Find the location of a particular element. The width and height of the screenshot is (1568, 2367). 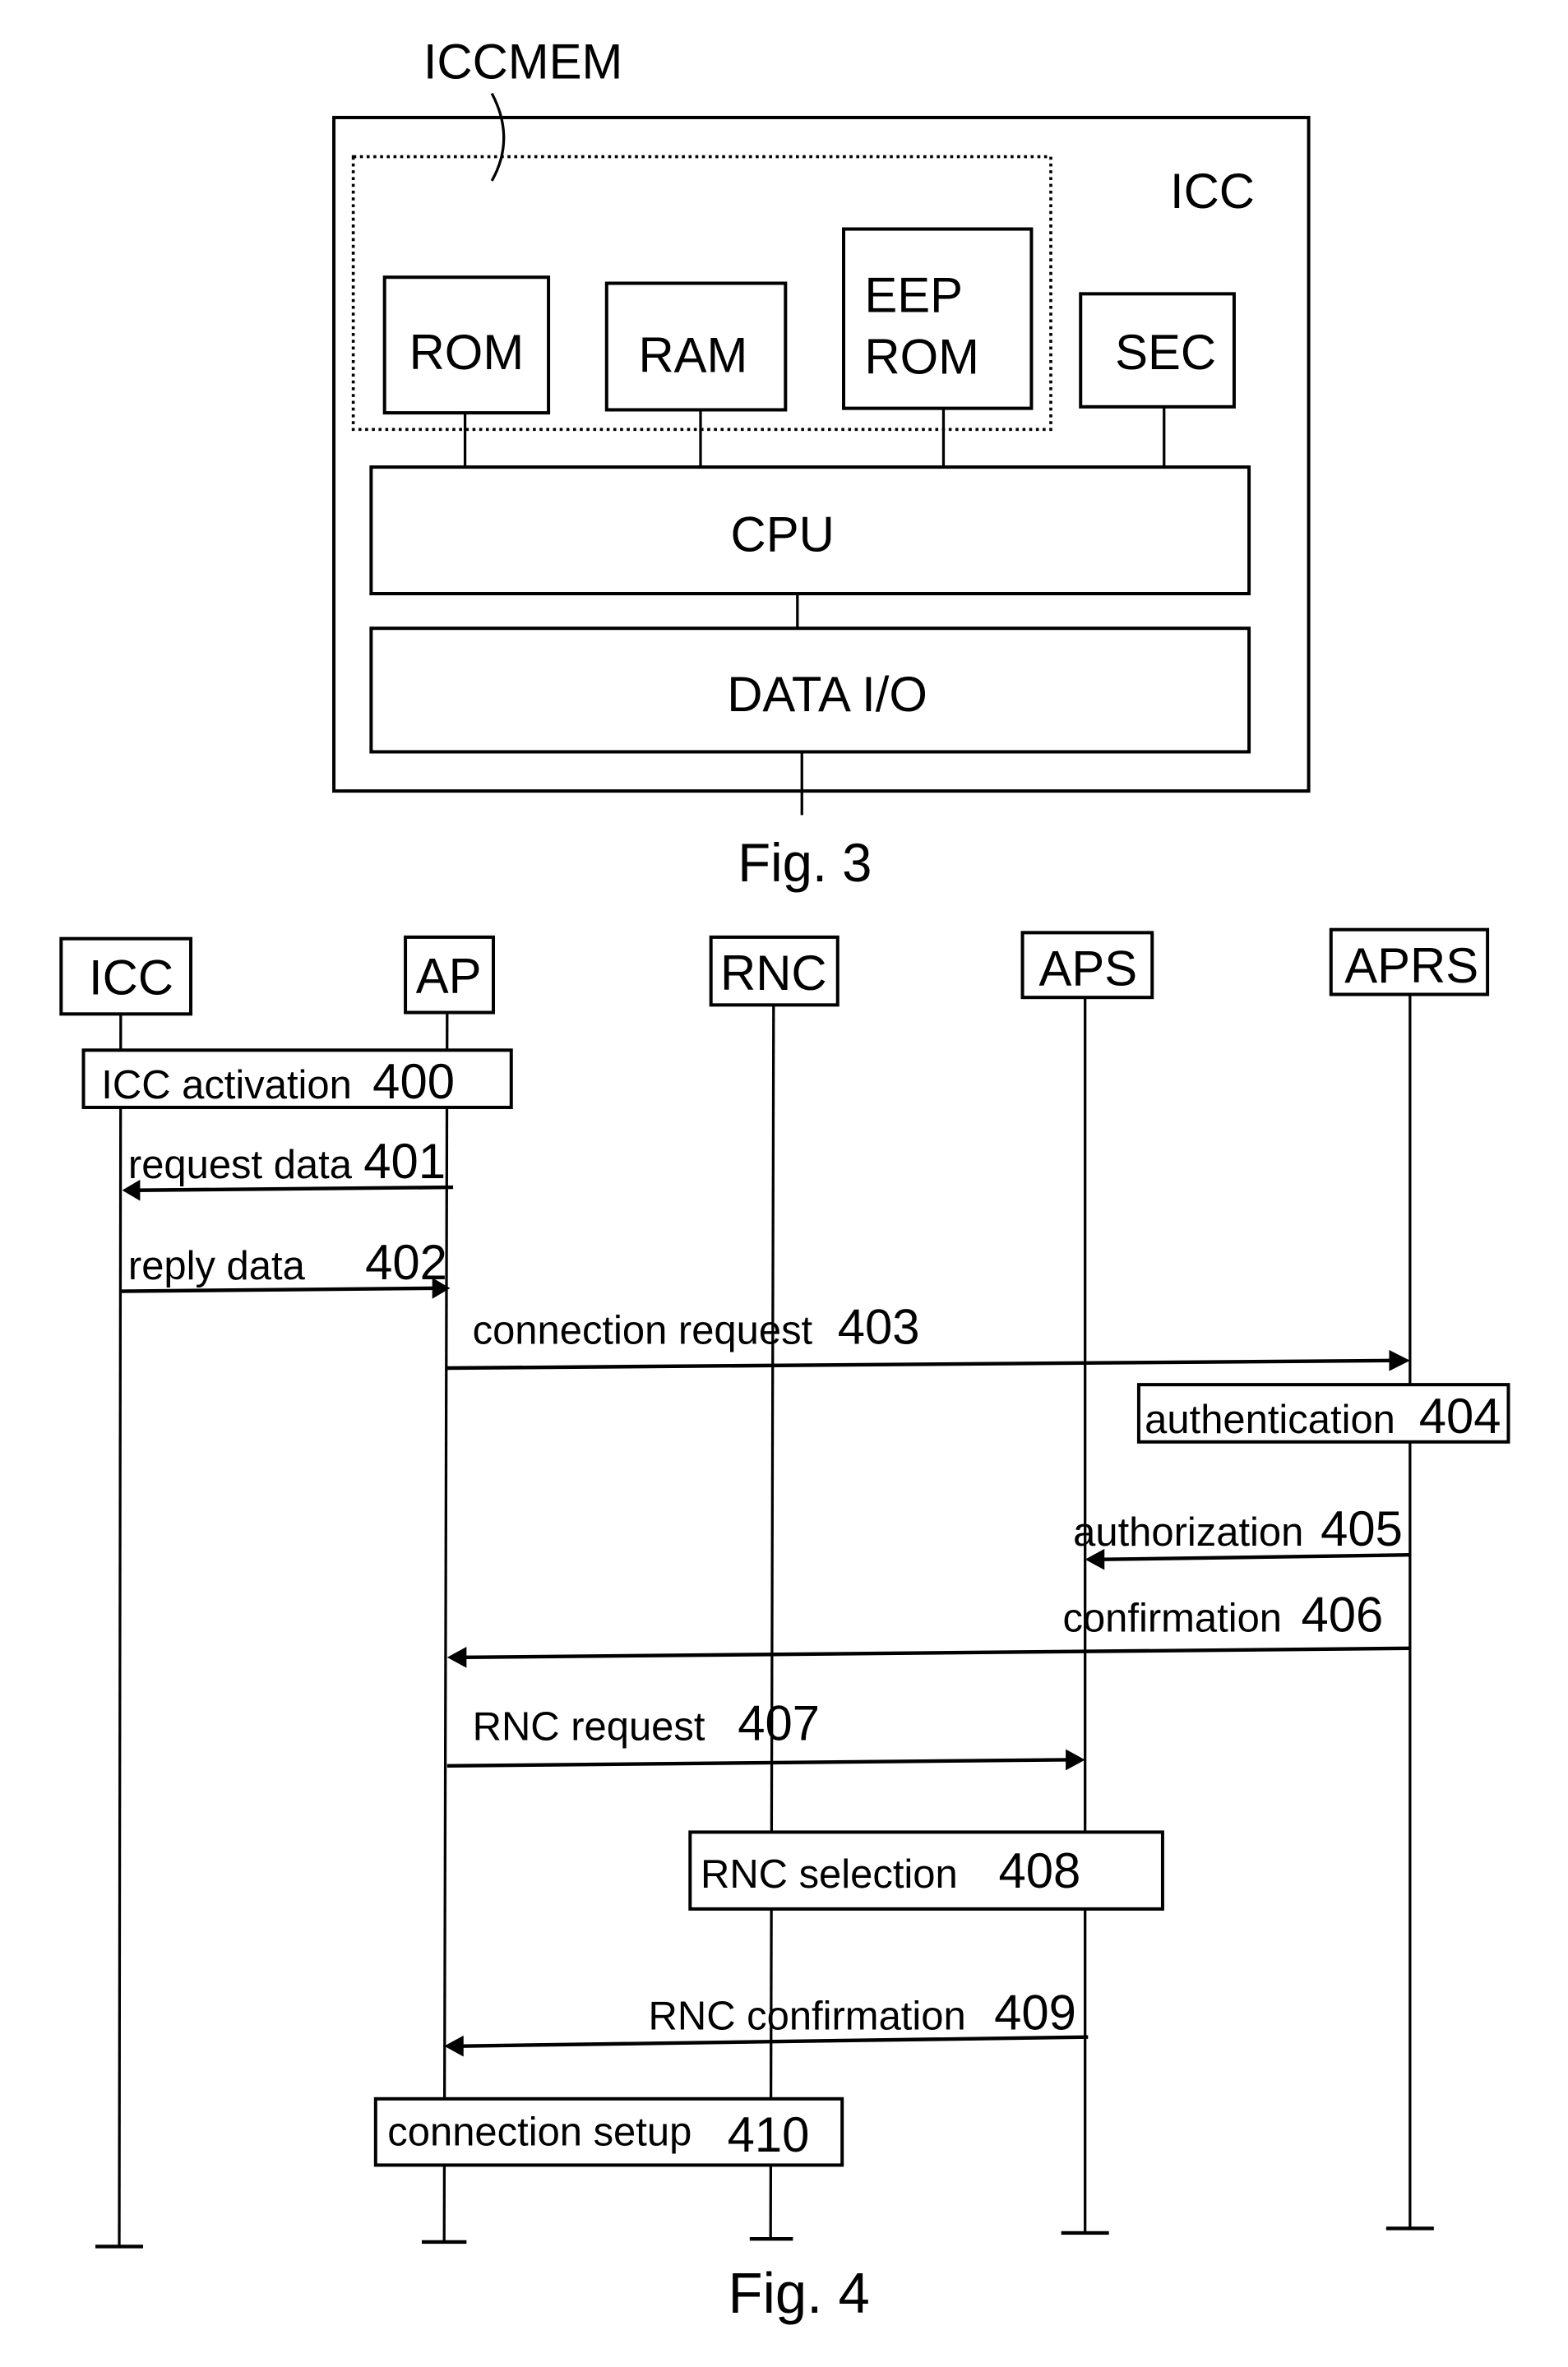

participant-label-aprs: APRS is located at coordinates (1411, 966).